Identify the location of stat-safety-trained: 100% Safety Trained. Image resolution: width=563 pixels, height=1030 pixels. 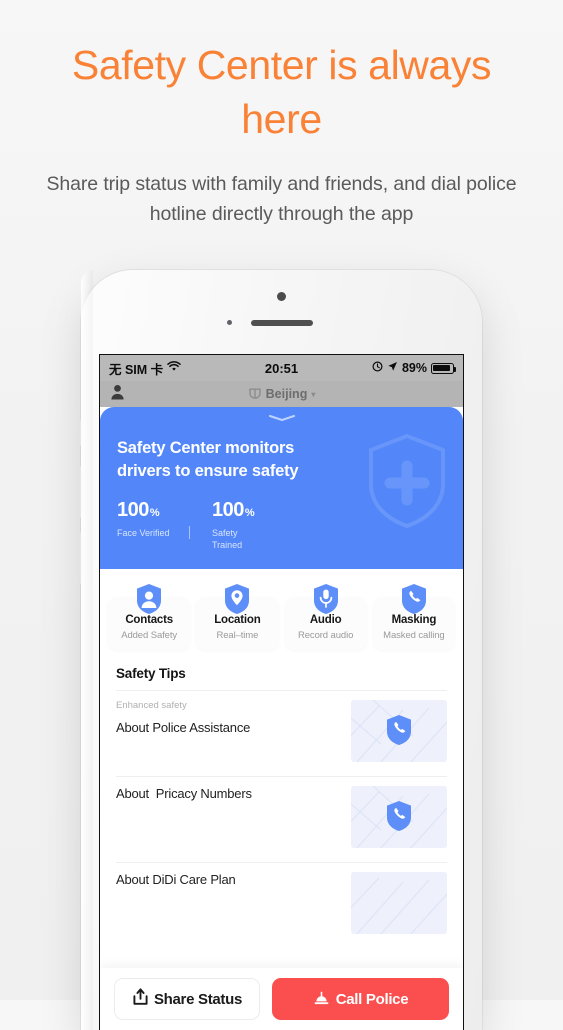
(241, 525).